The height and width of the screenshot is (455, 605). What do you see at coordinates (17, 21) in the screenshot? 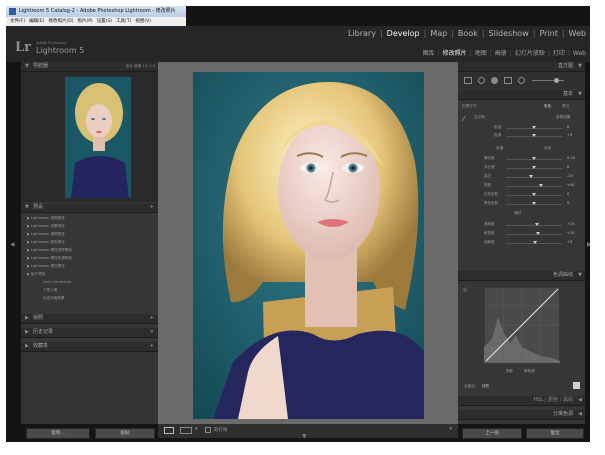
I see `menu-item: 文件(F)` at bounding box center [17, 21].